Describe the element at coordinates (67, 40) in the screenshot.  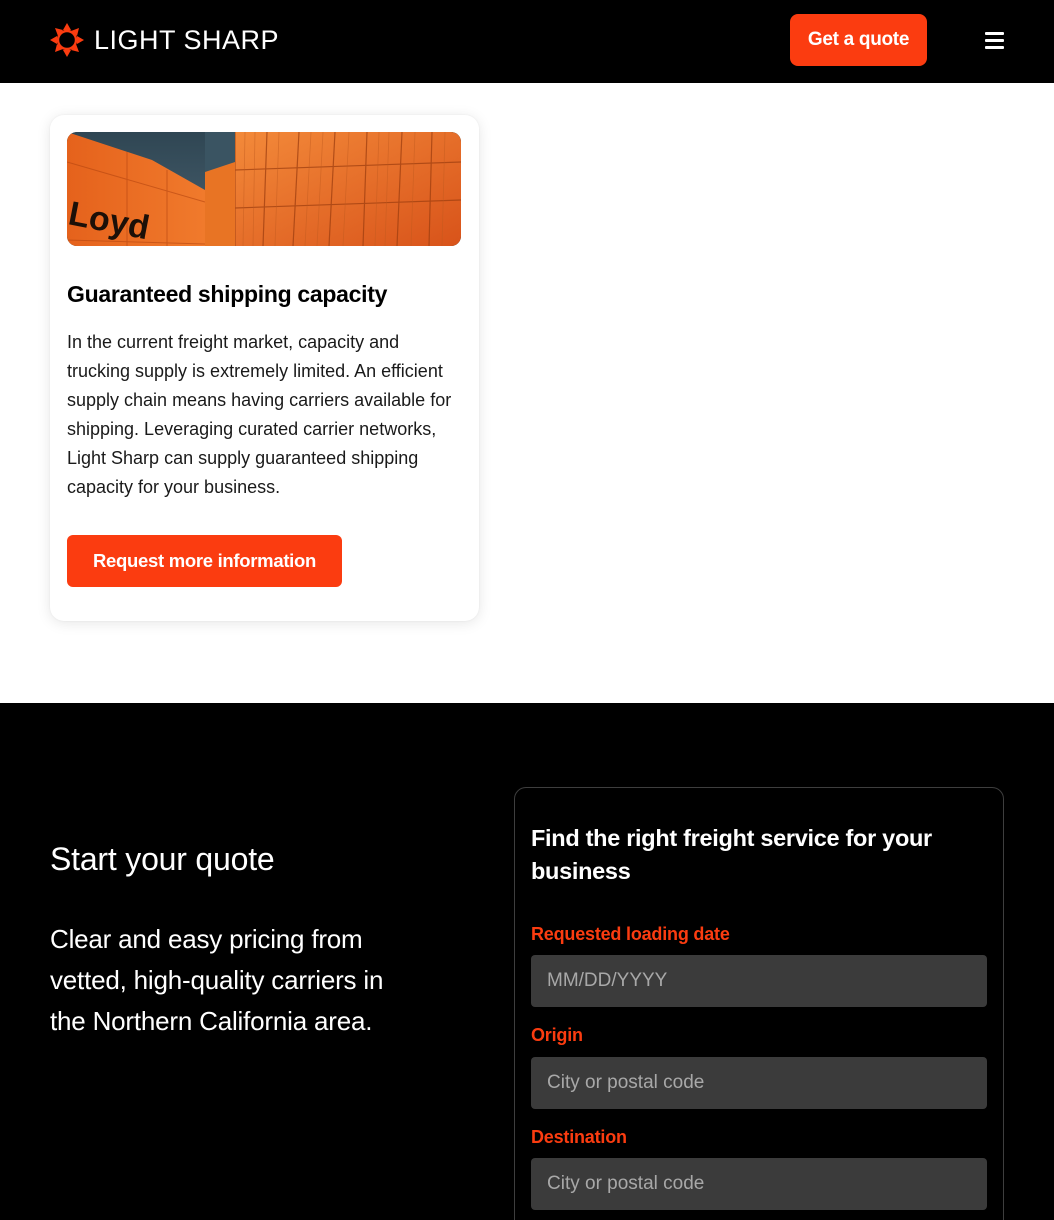
I see `light-sharp-logo-icon` at that location.